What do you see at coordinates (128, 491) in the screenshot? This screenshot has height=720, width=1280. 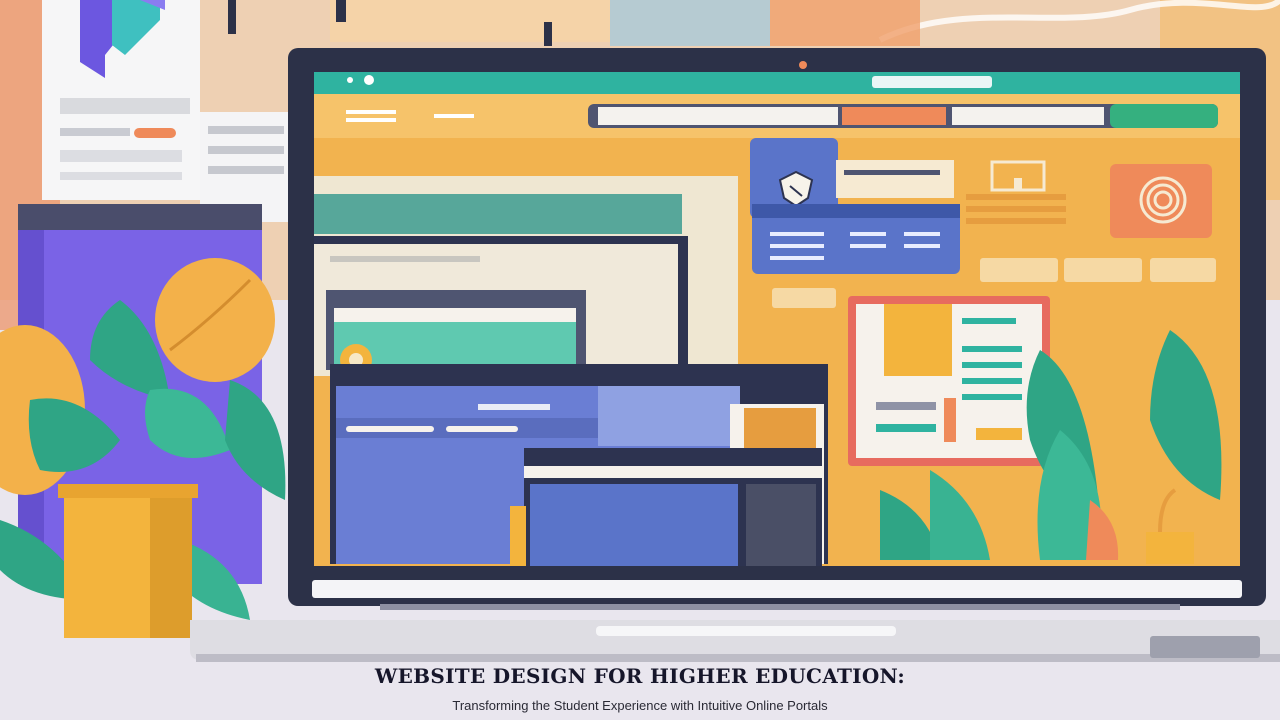 I see `plant-pot-rim` at bounding box center [128, 491].